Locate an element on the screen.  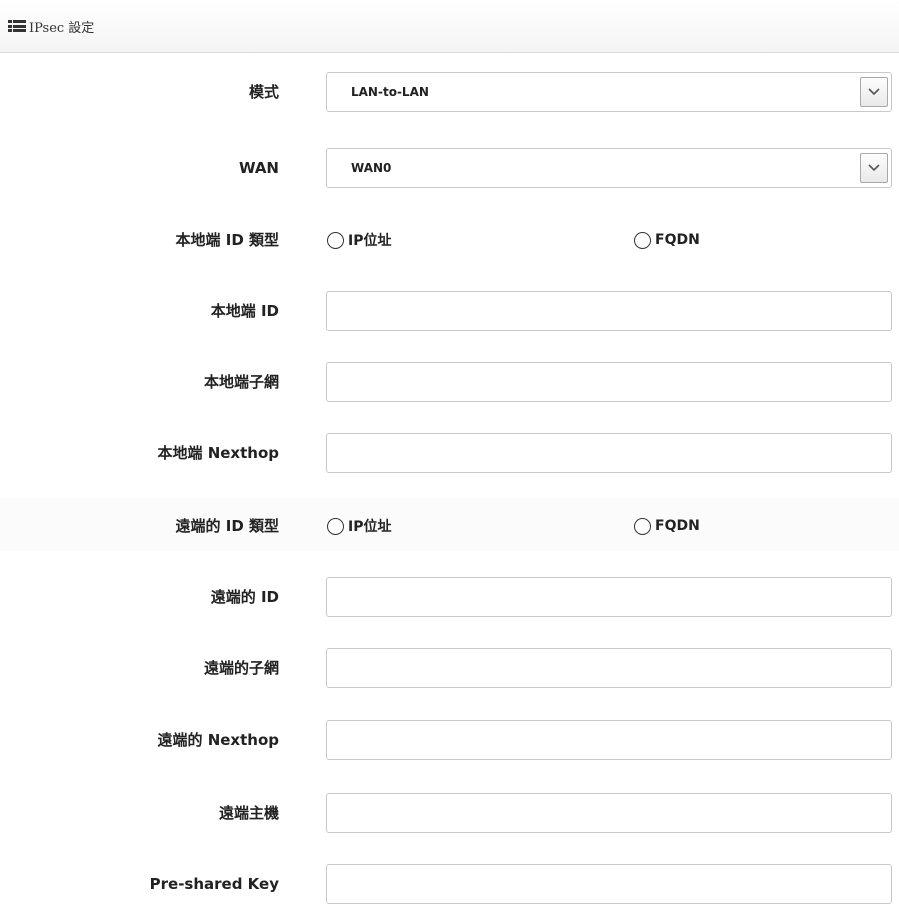
psk-label: Pre-shared Key is located at coordinates (214, 884).